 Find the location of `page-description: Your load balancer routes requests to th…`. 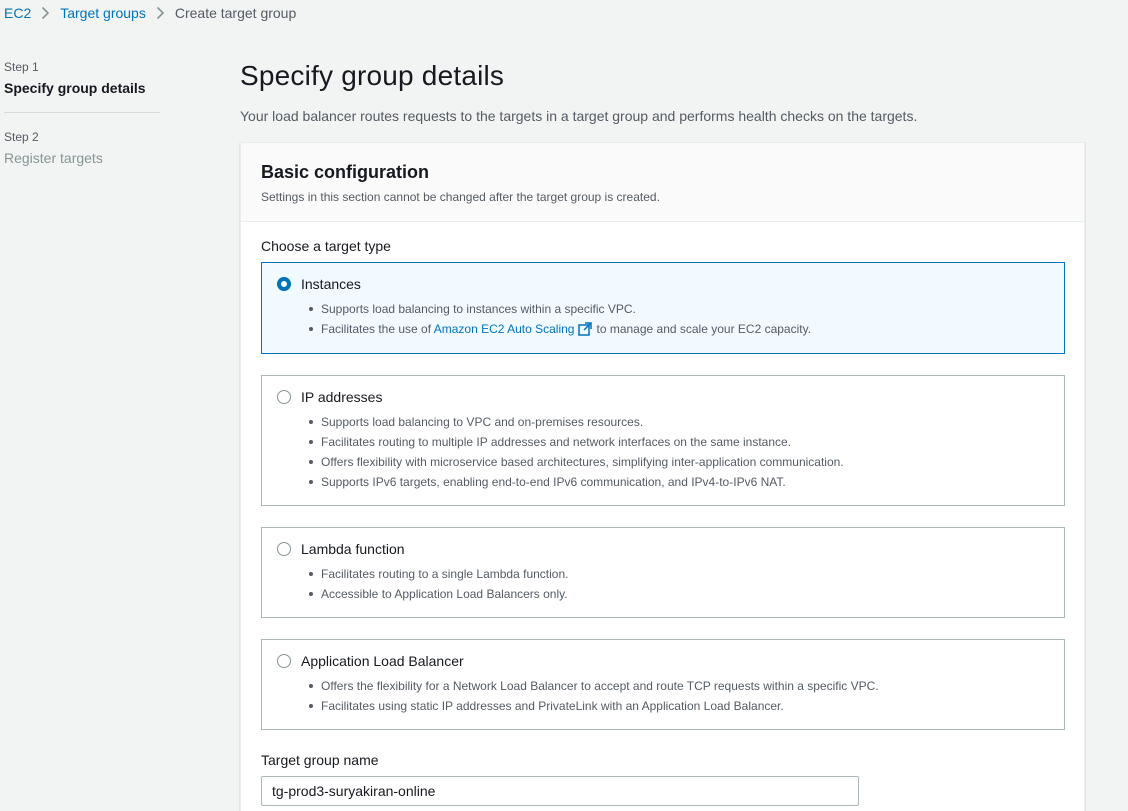

page-description: Your load balancer routes requests to th… is located at coordinates (579, 116).